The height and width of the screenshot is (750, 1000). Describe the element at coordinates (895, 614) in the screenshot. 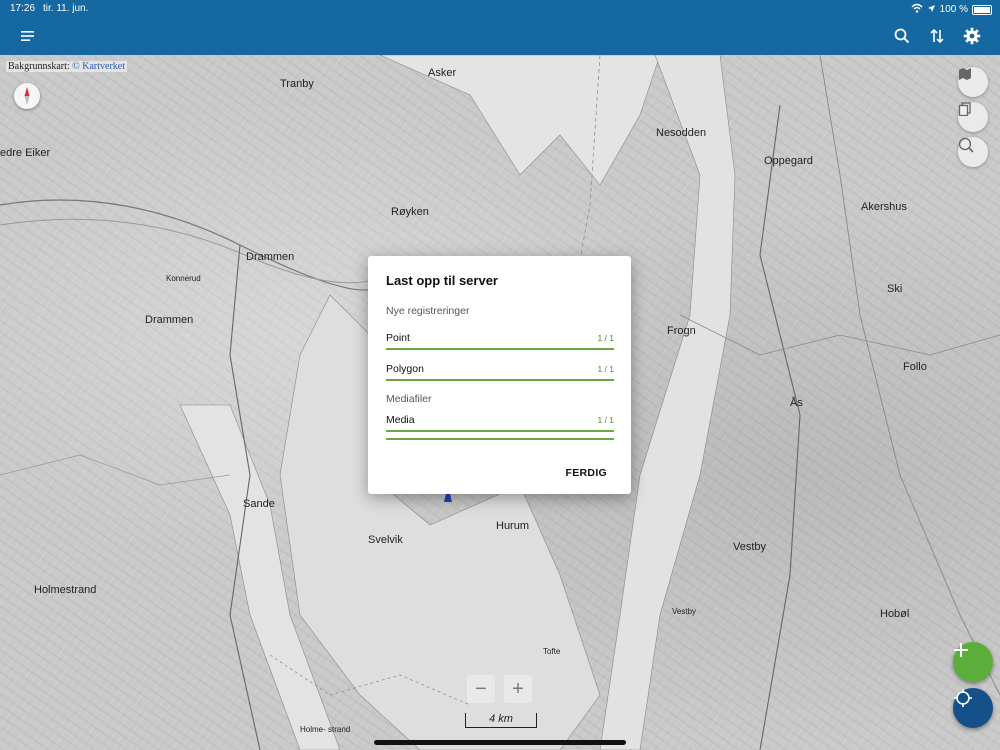

I see `place-label: Hobøl` at that location.